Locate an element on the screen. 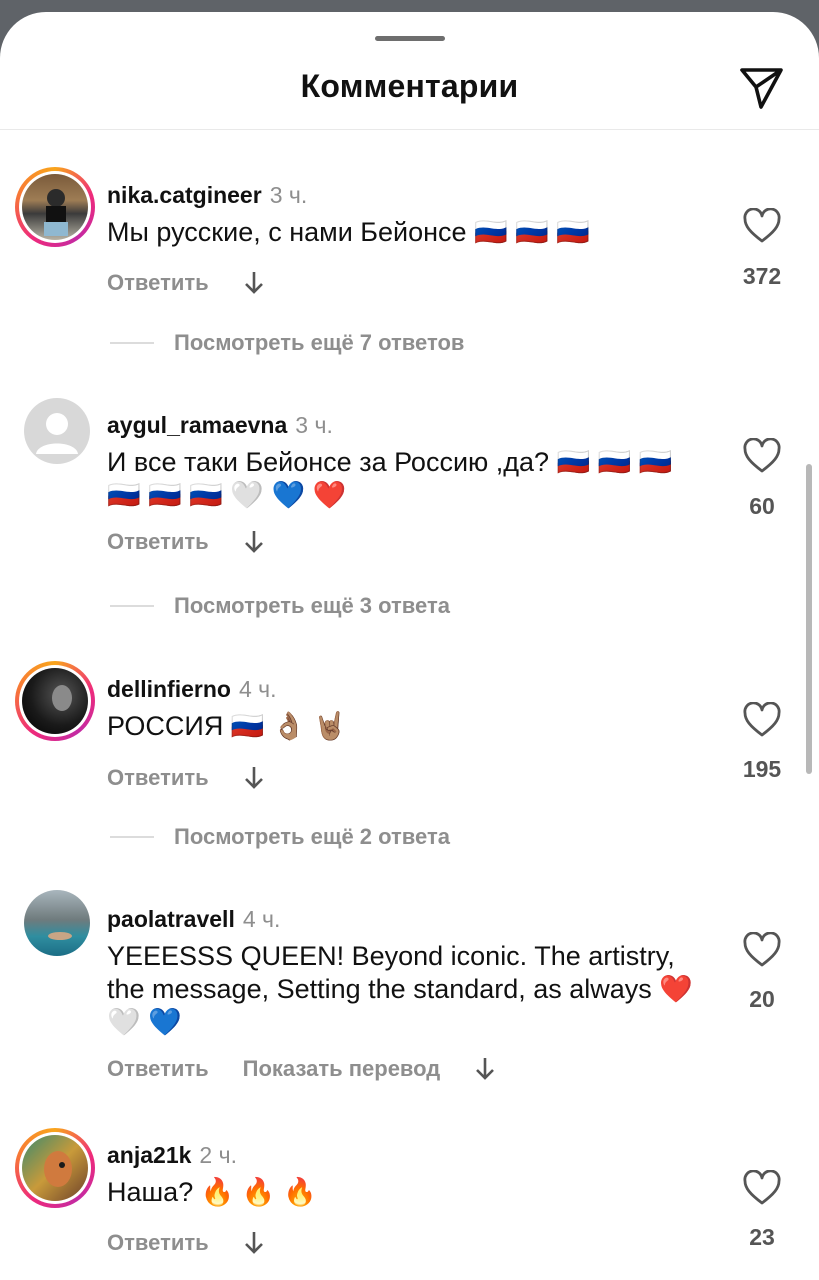  default-user-icon is located at coordinates (57, 433).